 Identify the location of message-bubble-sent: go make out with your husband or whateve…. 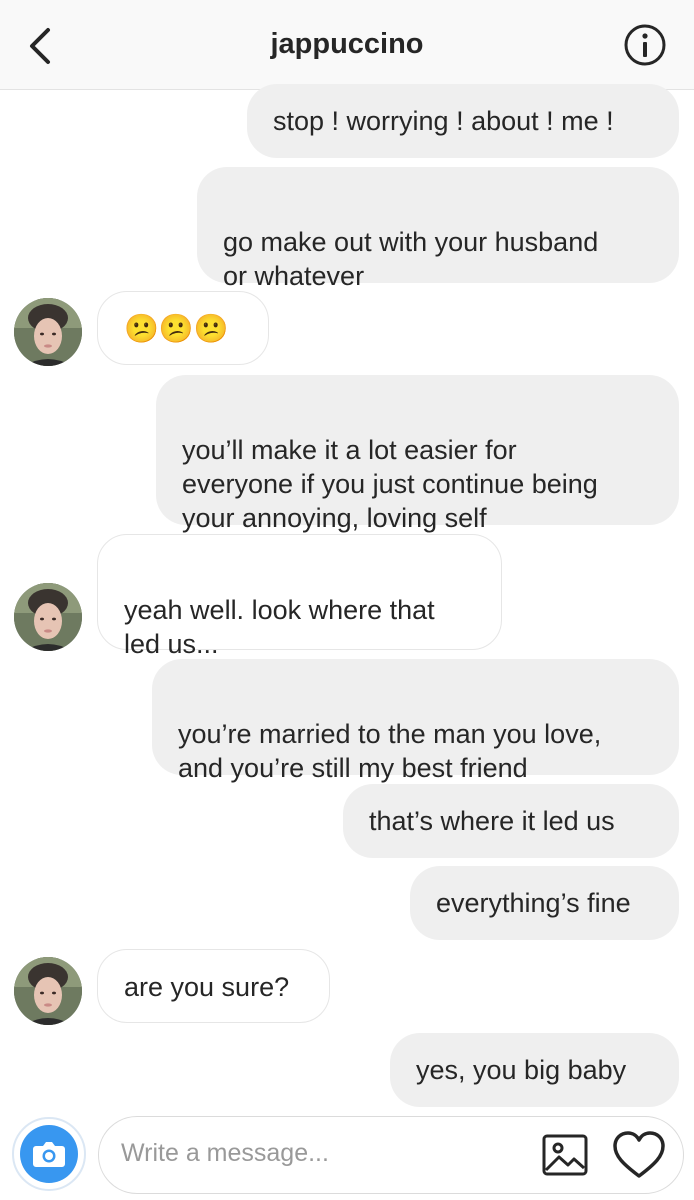
(438, 229).